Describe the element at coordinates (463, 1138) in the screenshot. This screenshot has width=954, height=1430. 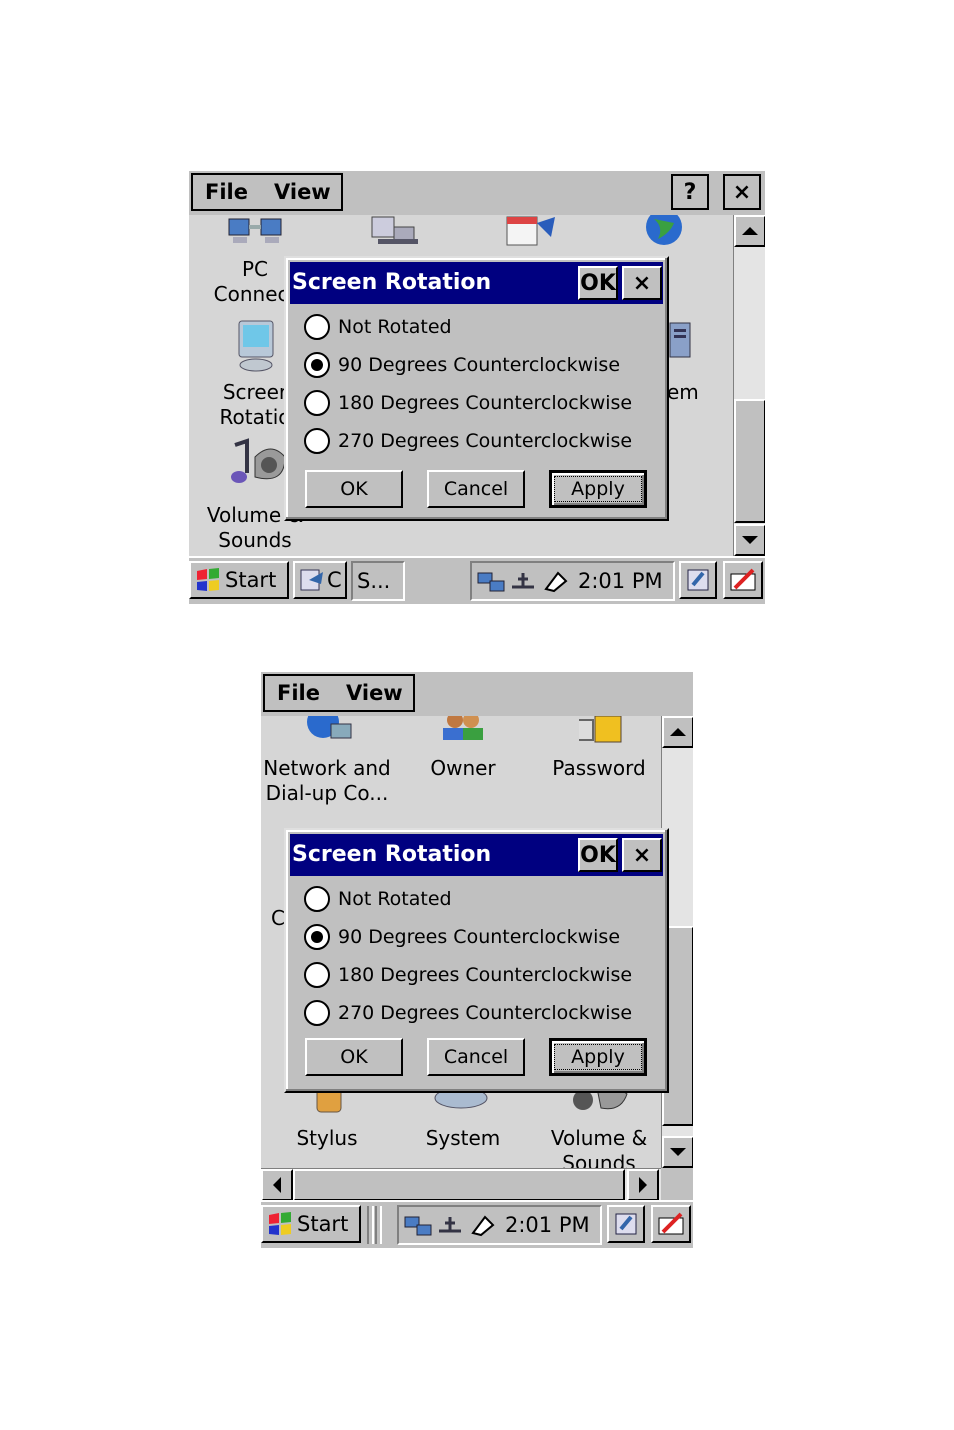
I see `item-system: System` at that location.